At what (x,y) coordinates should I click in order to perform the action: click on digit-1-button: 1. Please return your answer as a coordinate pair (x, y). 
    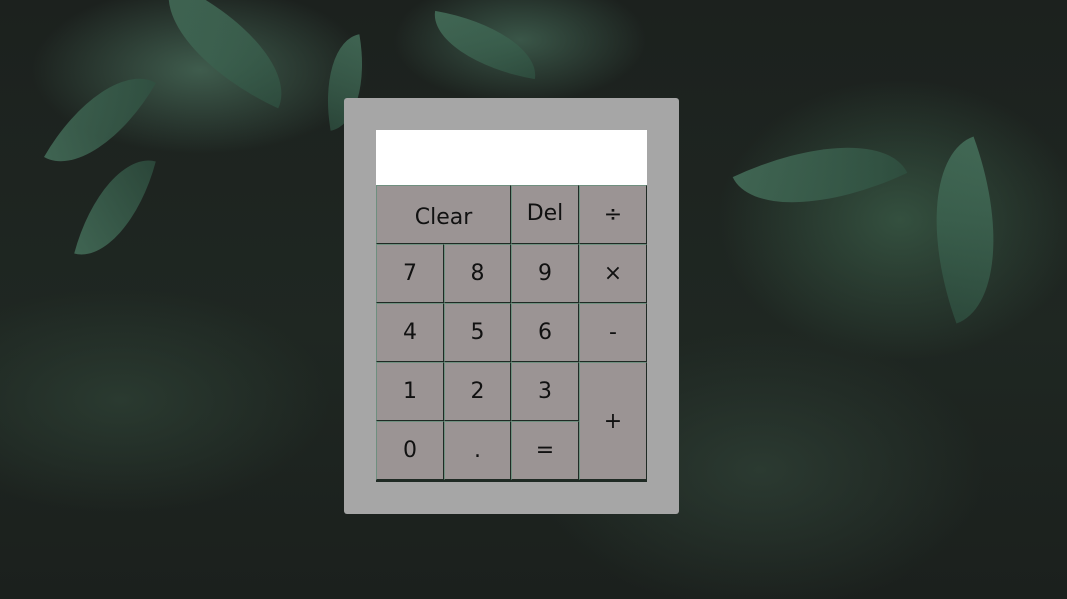
    Looking at the image, I should click on (410, 391).